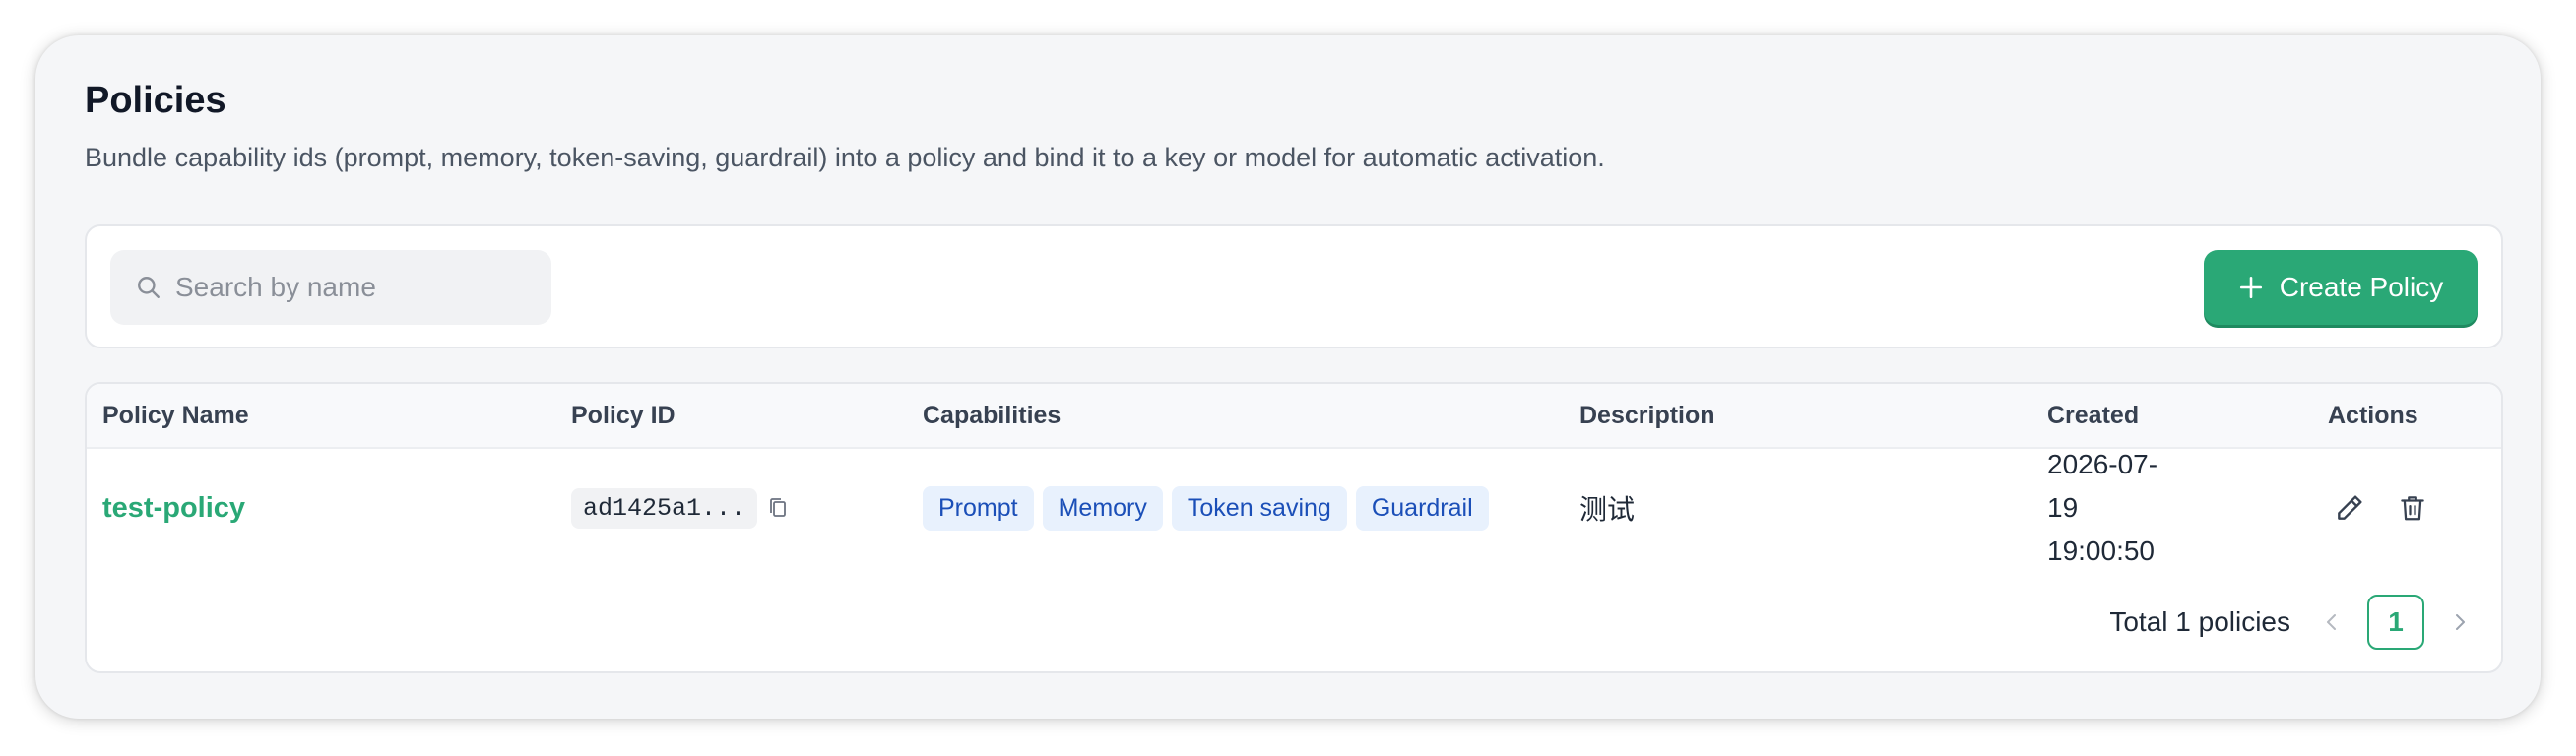 This screenshot has width=2576, height=756. Describe the element at coordinates (1647, 415) in the screenshot. I see `column-header-description: Description` at that location.